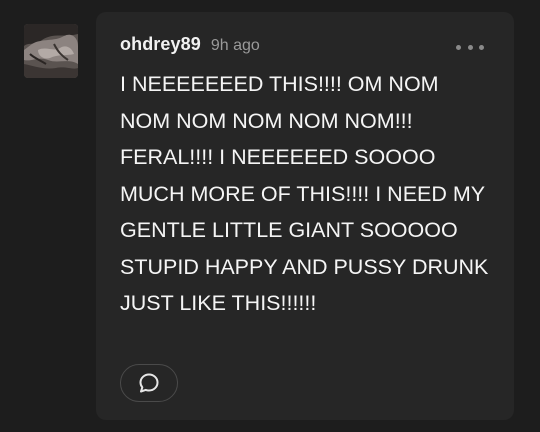 The image size is (540, 432). I want to click on more-options-button, so click(470, 47).